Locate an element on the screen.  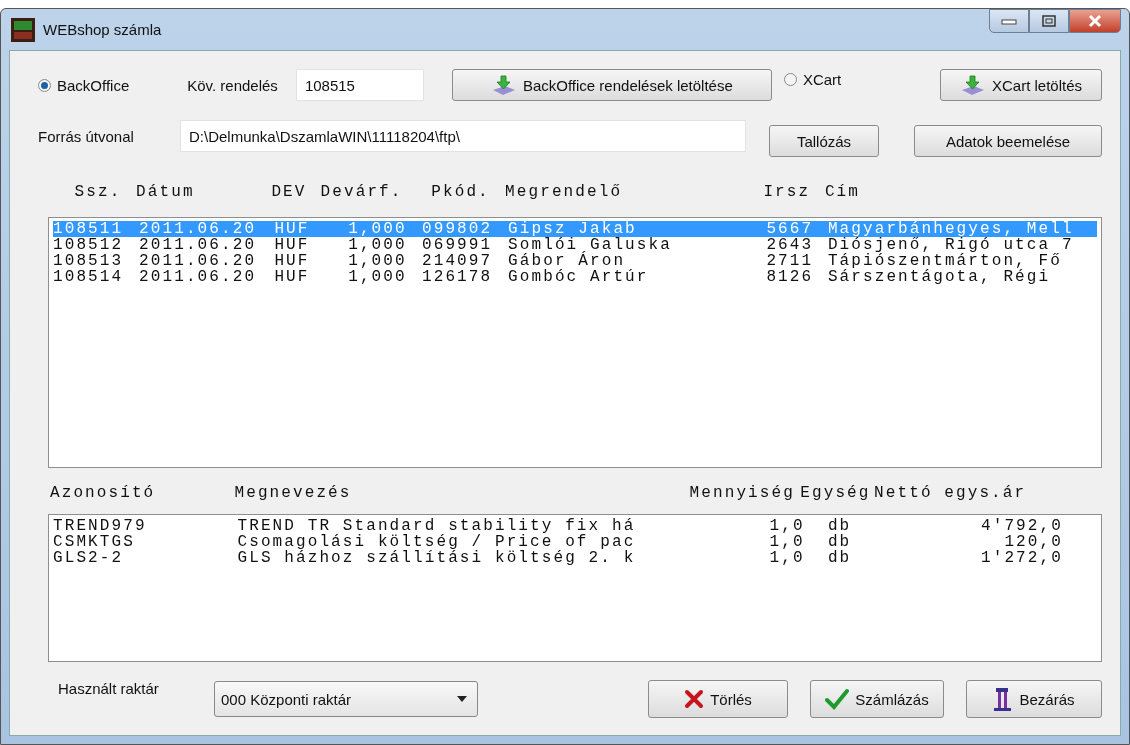
maximize-button is located at coordinates (1049, 21).